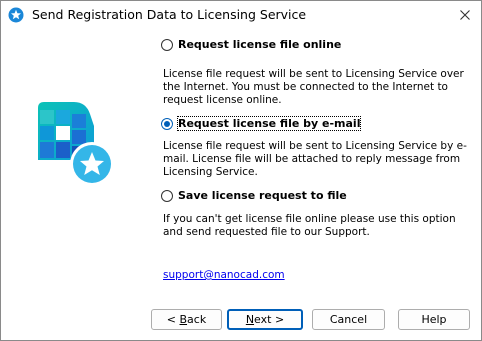 The width and height of the screenshot is (482, 341). What do you see at coordinates (167, 195) in the screenshot?
I see `radio-file` at bounding box center [167, 195].